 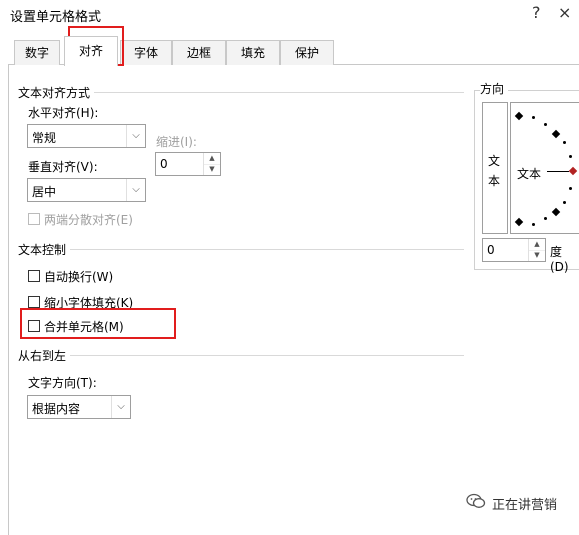 I want to click on indent-value: 0, so click(x=164, y=164).